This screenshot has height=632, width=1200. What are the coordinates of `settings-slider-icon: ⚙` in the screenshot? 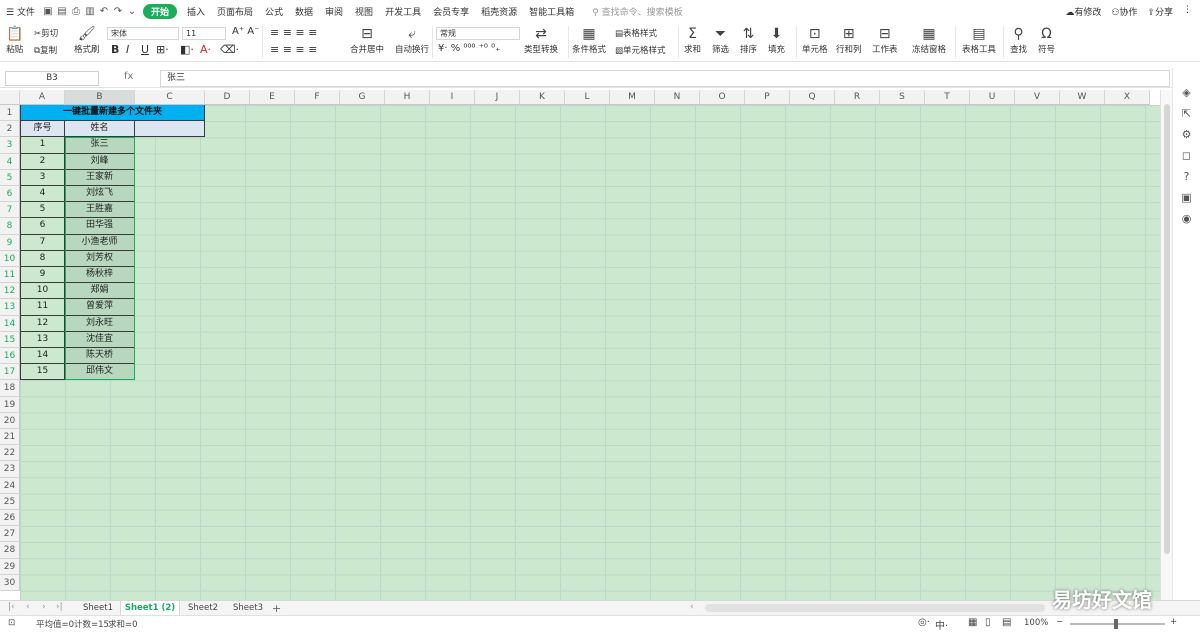 It's located at (1186, 134).